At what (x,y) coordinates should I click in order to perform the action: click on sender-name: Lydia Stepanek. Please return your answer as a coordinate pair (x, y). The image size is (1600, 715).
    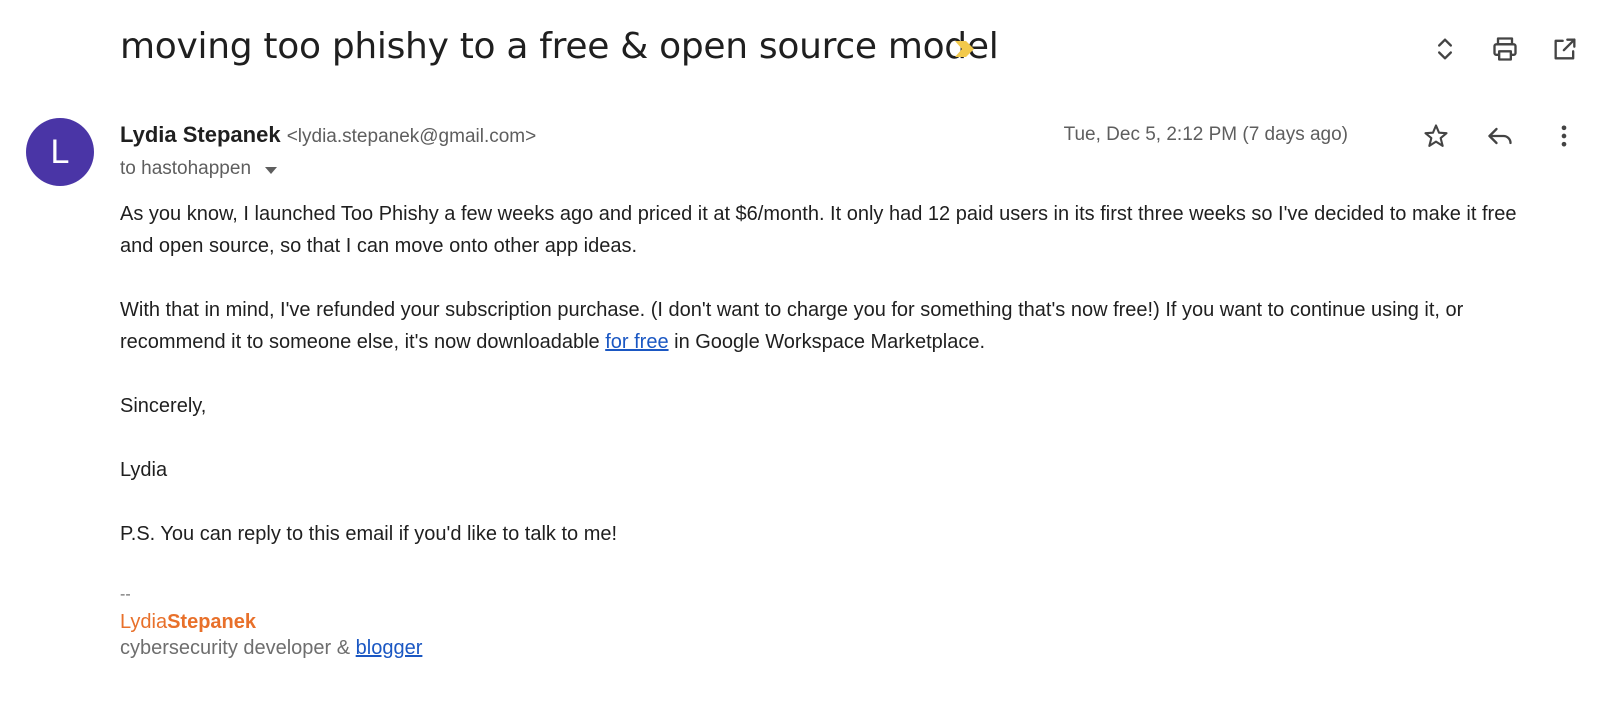
    Looking at the image, I should click on (200, 134).